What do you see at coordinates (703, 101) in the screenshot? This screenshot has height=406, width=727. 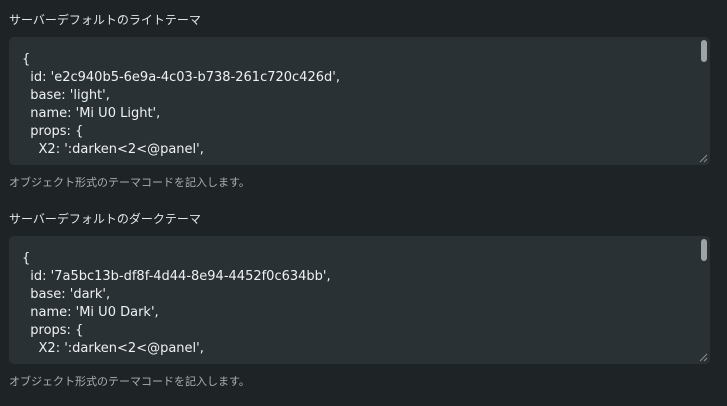 I see `light-theme-scrollbar` at bounding box center [703, 101].